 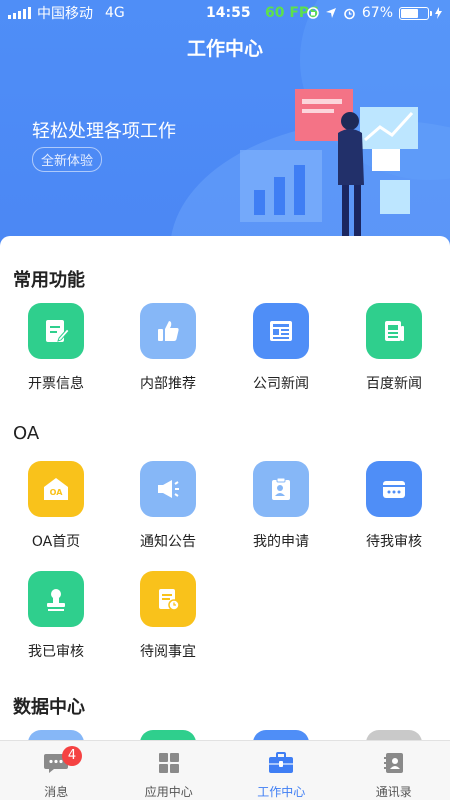 I want to click on item-label: OA首页, so click(x=56, y=542).